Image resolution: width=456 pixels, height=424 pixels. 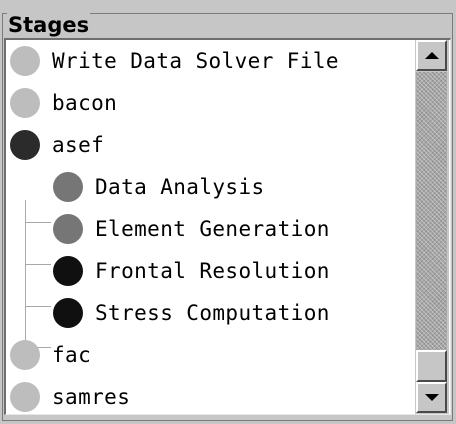 I want to click on arrow-up-icon, so click(x=431, y=55).